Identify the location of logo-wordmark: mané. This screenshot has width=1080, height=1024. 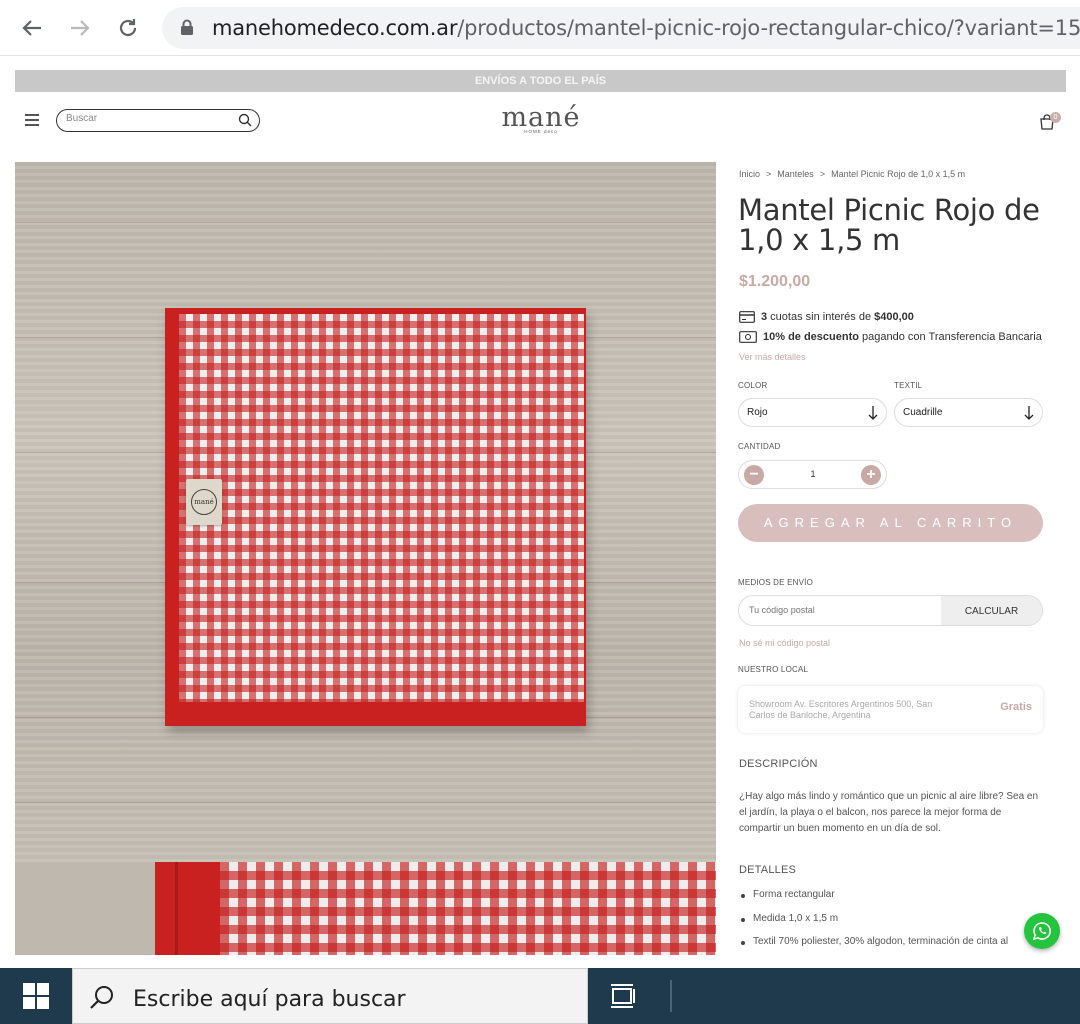
(541, 117).